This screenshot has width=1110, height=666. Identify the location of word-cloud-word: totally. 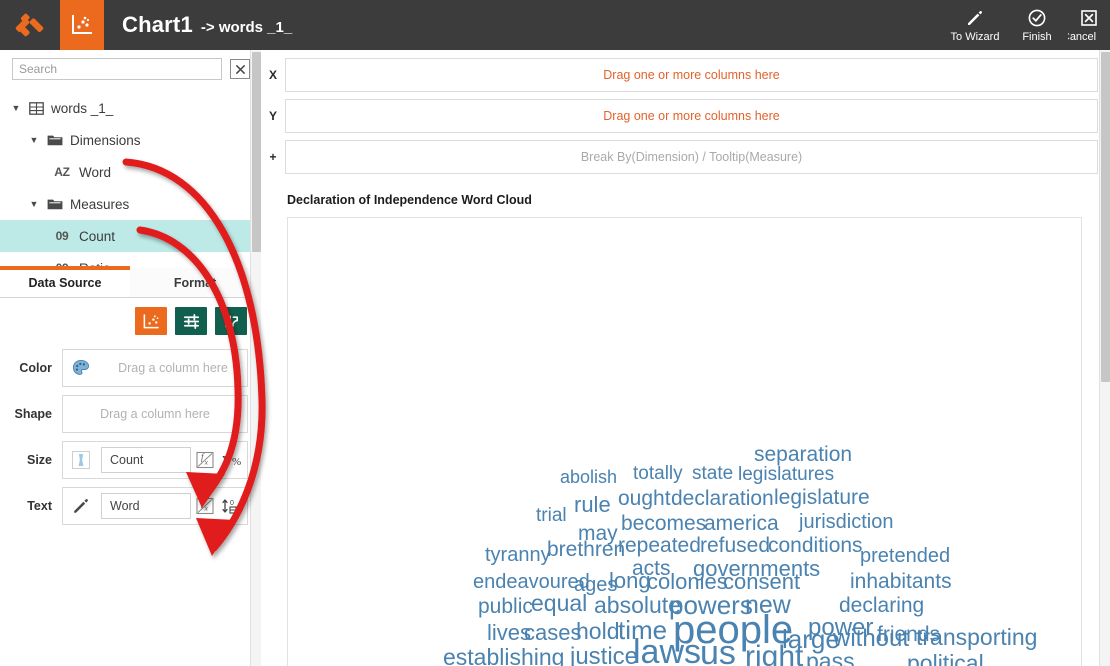
(658, 473).